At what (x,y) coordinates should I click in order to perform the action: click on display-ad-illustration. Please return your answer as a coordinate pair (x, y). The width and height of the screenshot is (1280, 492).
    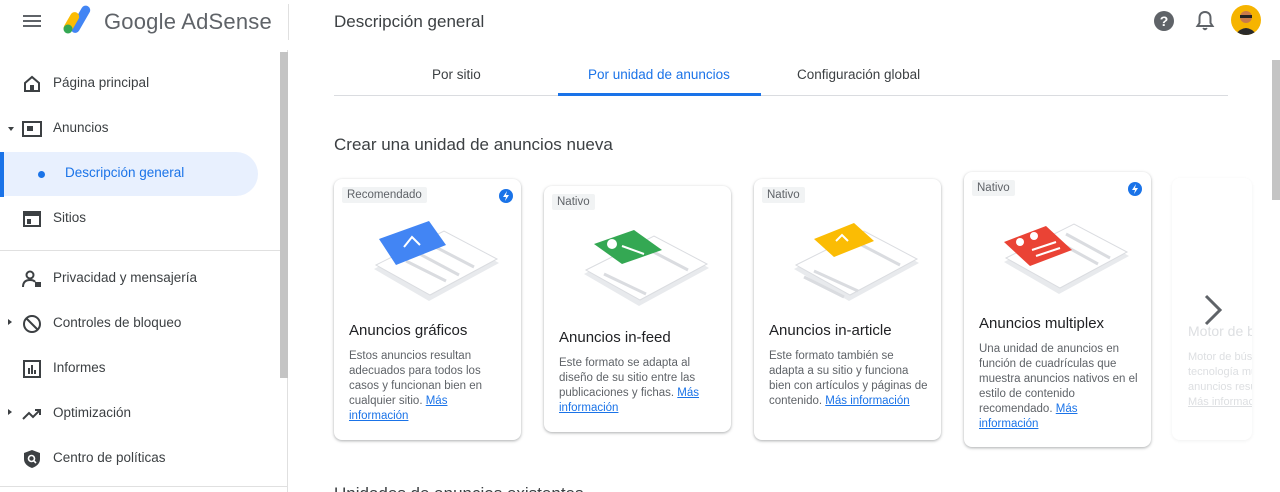
    Looking at the image, I should click on (436, 261).